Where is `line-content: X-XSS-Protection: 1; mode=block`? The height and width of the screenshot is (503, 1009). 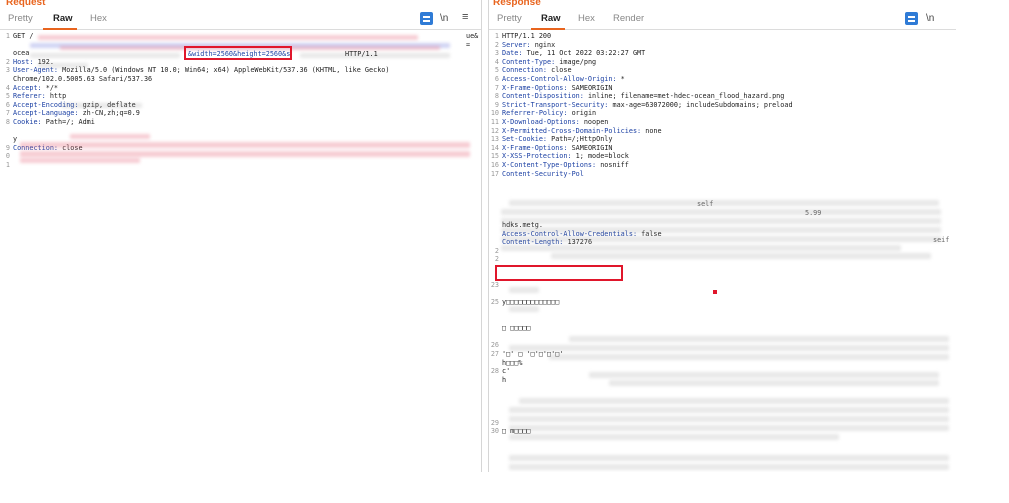 line-content: X-XSS-Protection: 1; mode=block is located at coordinates (565, 156).